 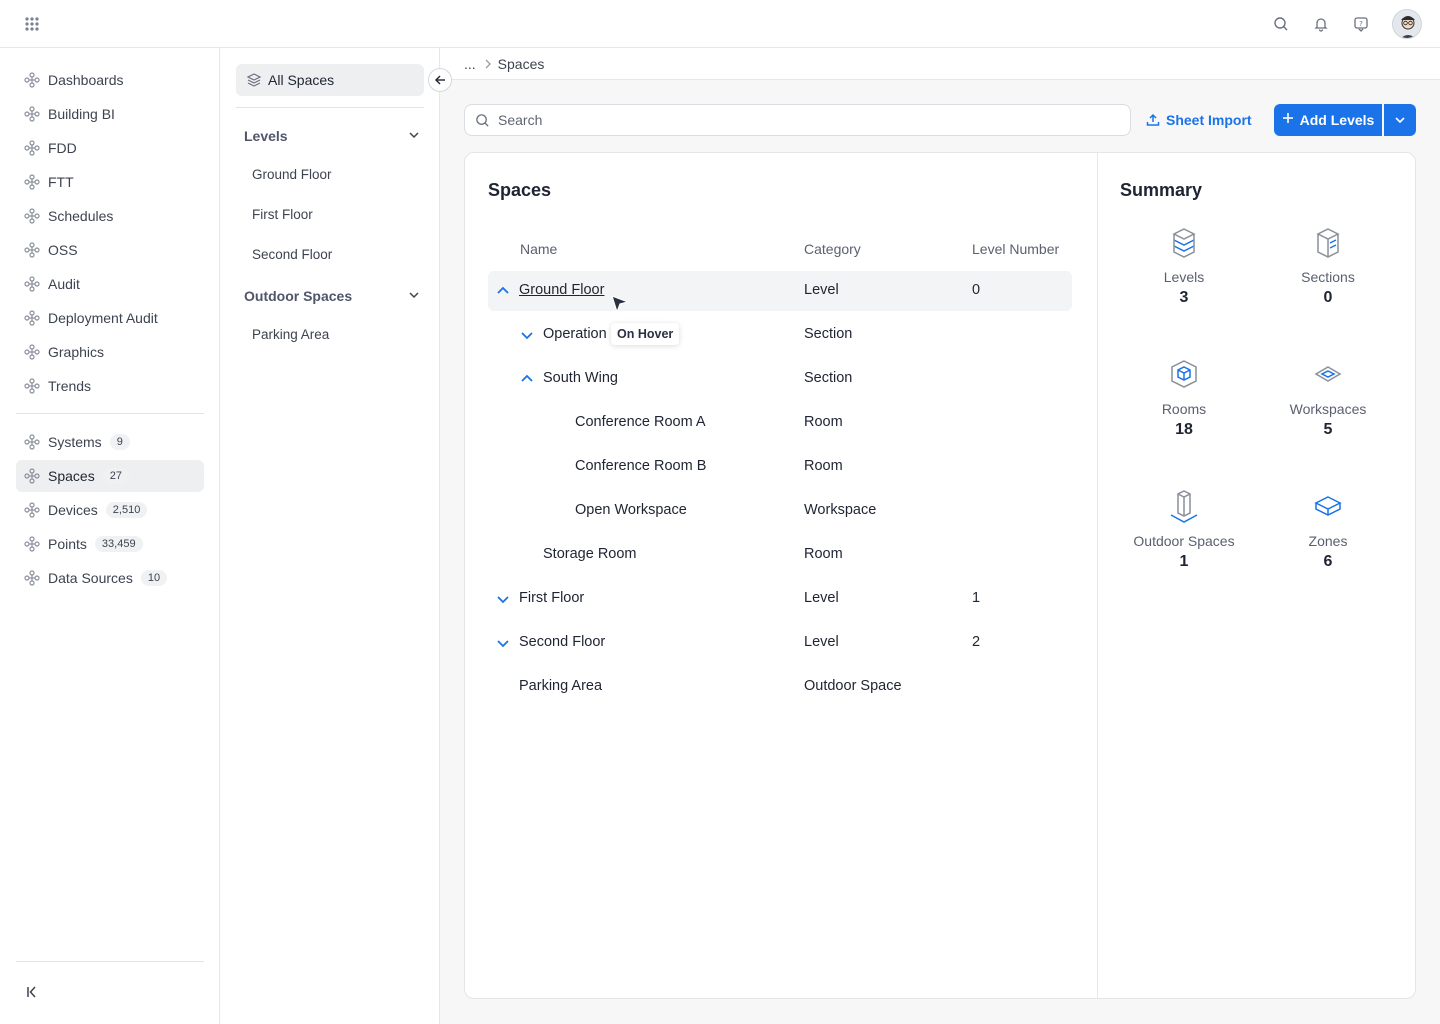 I want to click on sidebar-item-fdd: FDD, so click(x=110, y=148).